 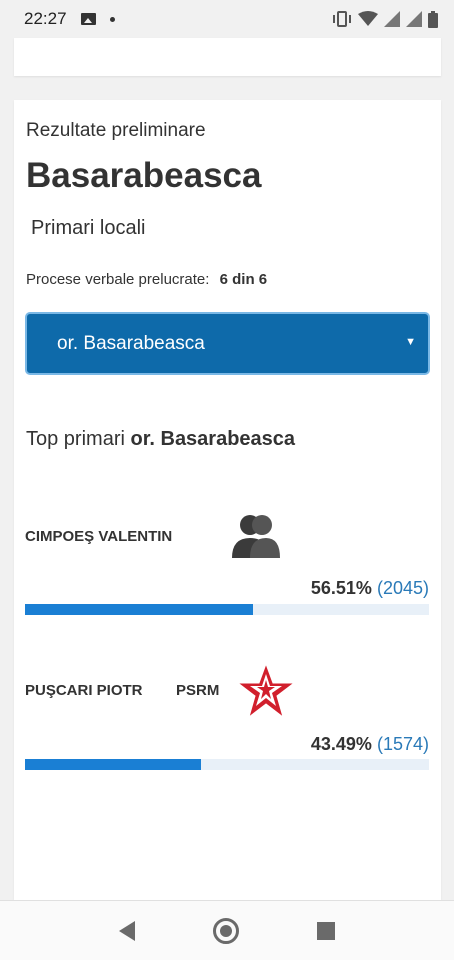 What do you see at coordinates (198, 690) in the screenshot?
I see `candidate-party: PSRM` at bounding box center [198, 690].